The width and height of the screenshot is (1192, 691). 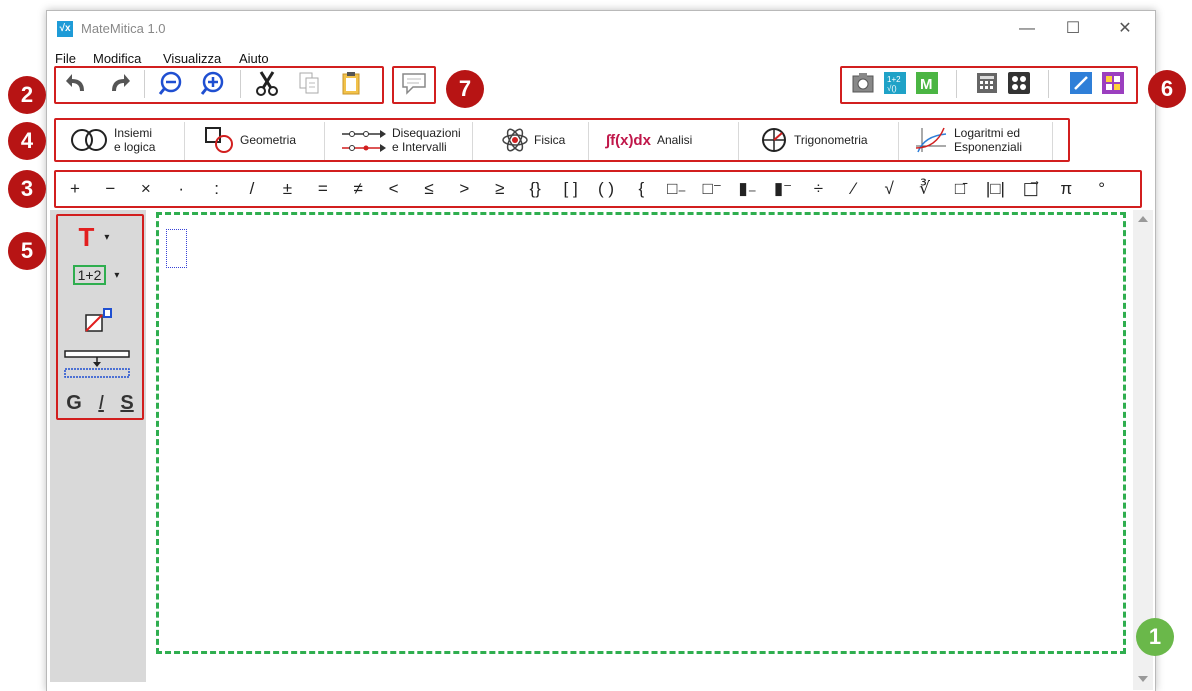 What do you see at coordinates (119, 83) in the screenshot?
I see `redo-icon` at bounding box center [119, 83].